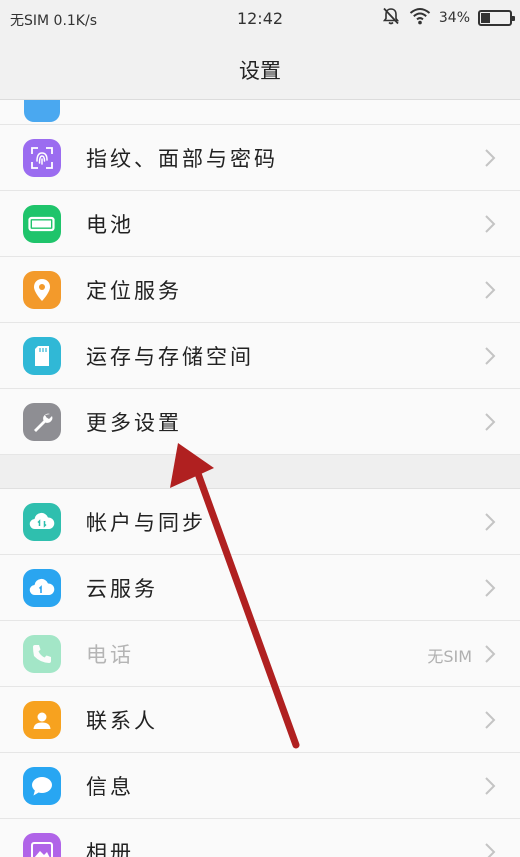 Image resolution: width=520 pixels, height=857 pixels. I want to click on partially-hidden-row, so click(260, 112).